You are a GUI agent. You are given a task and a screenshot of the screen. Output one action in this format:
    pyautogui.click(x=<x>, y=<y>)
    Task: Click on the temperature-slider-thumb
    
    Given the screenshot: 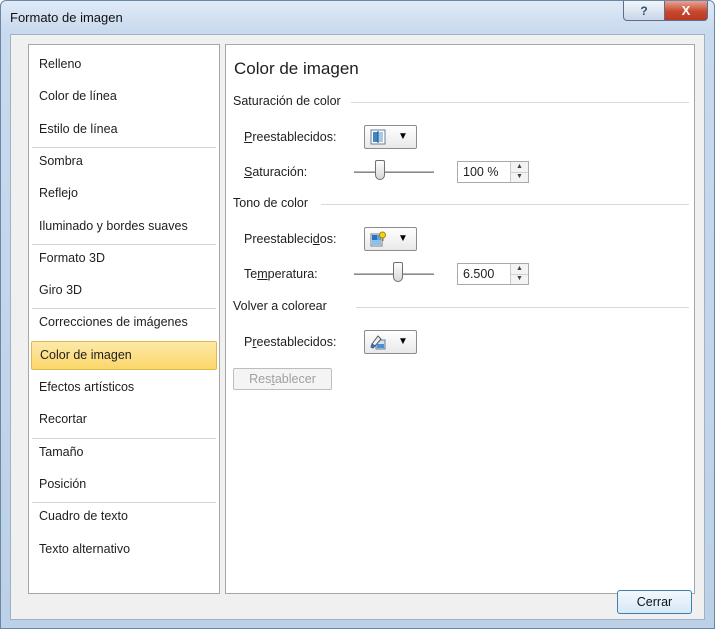 What is the action you would take?
    pyautogui.click(x=398, y=272)
    